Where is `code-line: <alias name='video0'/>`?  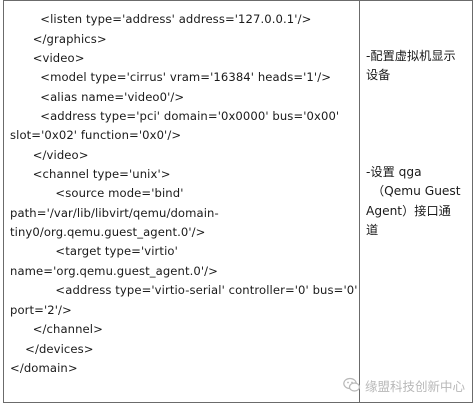
code-line: <alias name='video0'/> is located at coordinates (97, 97).